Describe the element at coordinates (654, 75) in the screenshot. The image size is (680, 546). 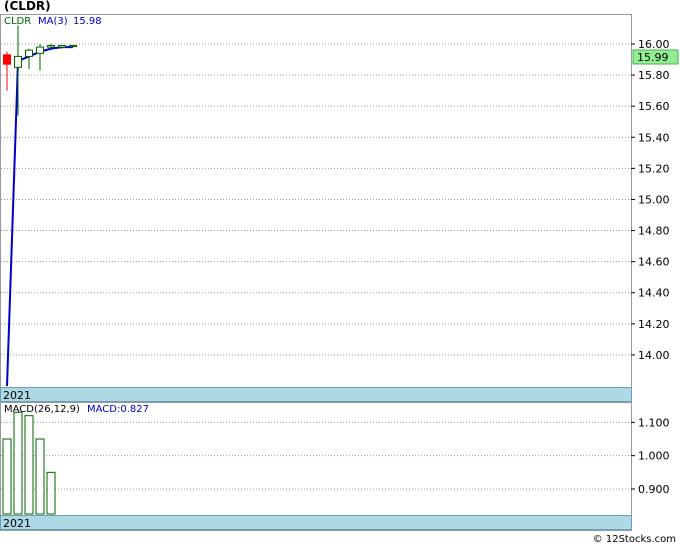
I see `price-tick-label: 15.80` at that location.